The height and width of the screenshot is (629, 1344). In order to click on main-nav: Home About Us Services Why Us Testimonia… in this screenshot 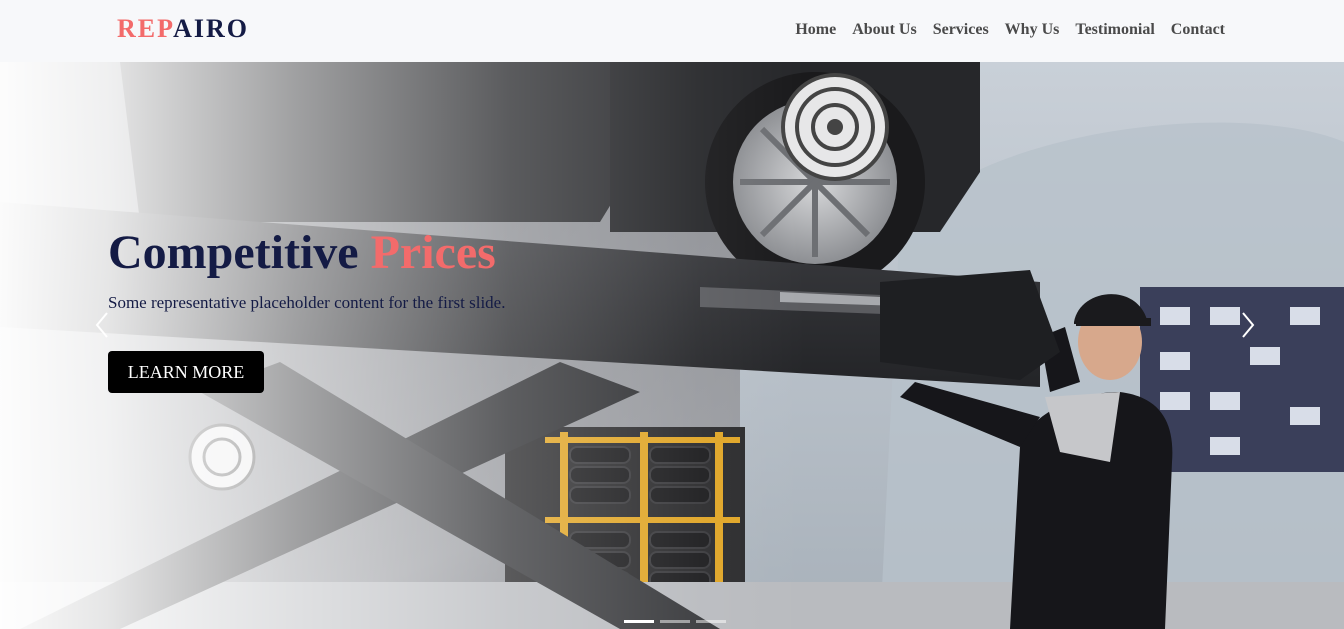, I will do `click(1010, 30)`.